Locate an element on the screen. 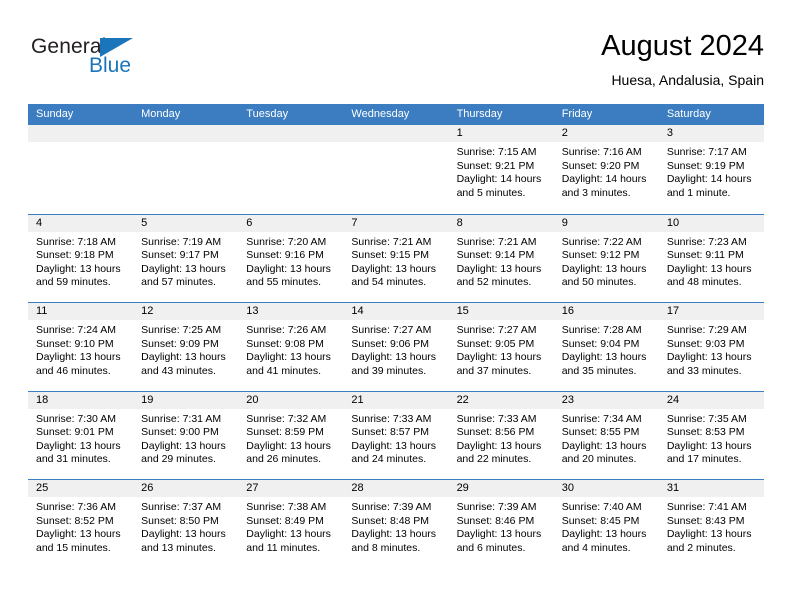 The image size is (792, 612). day-number: 11 is located at coordinates (42, 311).